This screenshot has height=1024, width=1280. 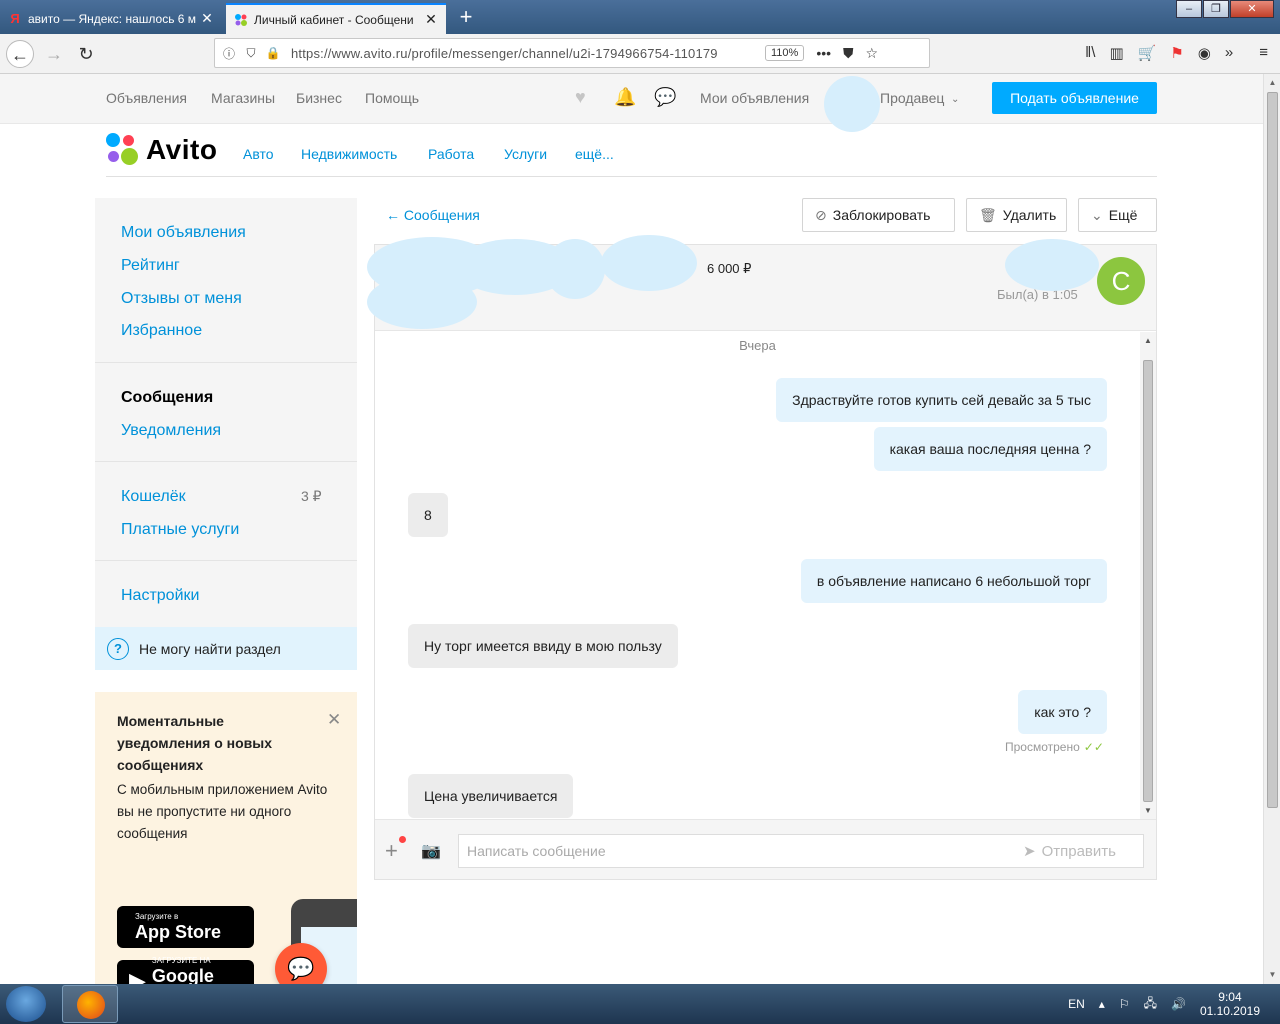 I want to click on library-icon: ‖\, so click(x=1090, y=53).